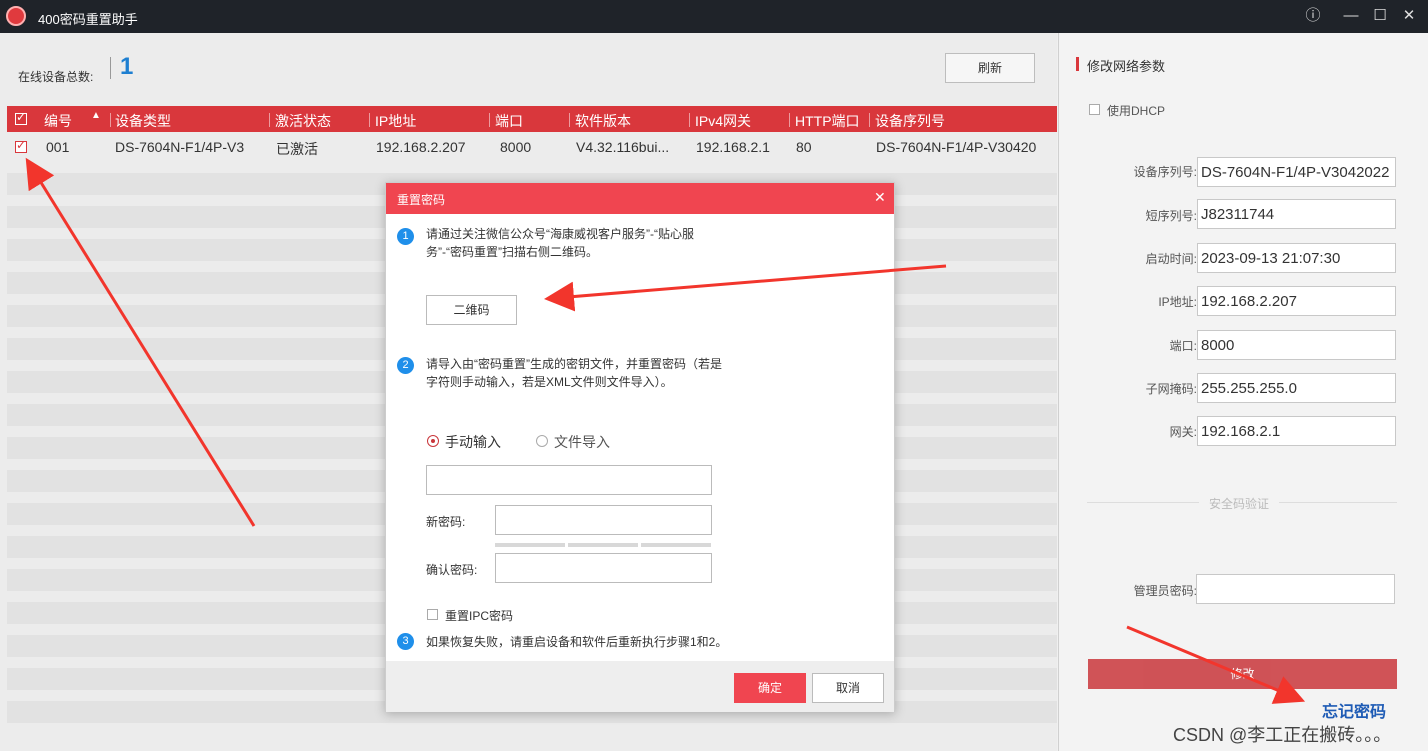  I want to click on column-header-http-port: HTTP端口, so click(827, 121).